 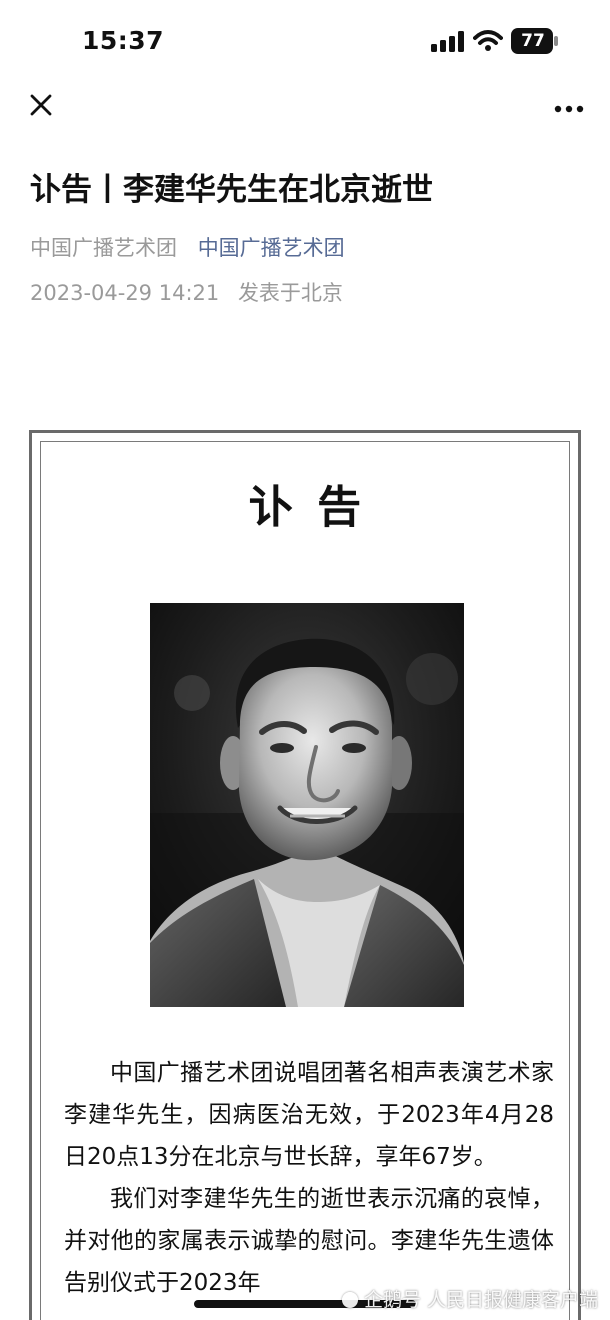 What do you see at coordinates (480, 1300) in the screenshot?
I see `watermark-text: 企鹅号 人民日报健康客户端` at bounding box center [480, 1300].